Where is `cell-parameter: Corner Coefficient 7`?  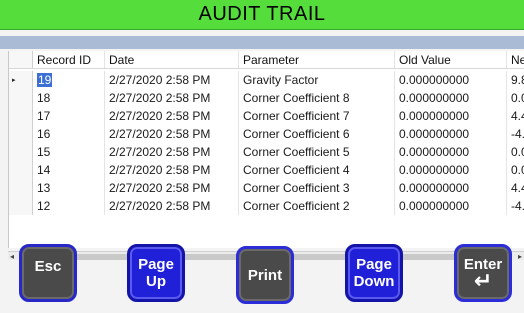
cell-parameter: Corner Coefficient 7 is located at coordinates (317, 116).